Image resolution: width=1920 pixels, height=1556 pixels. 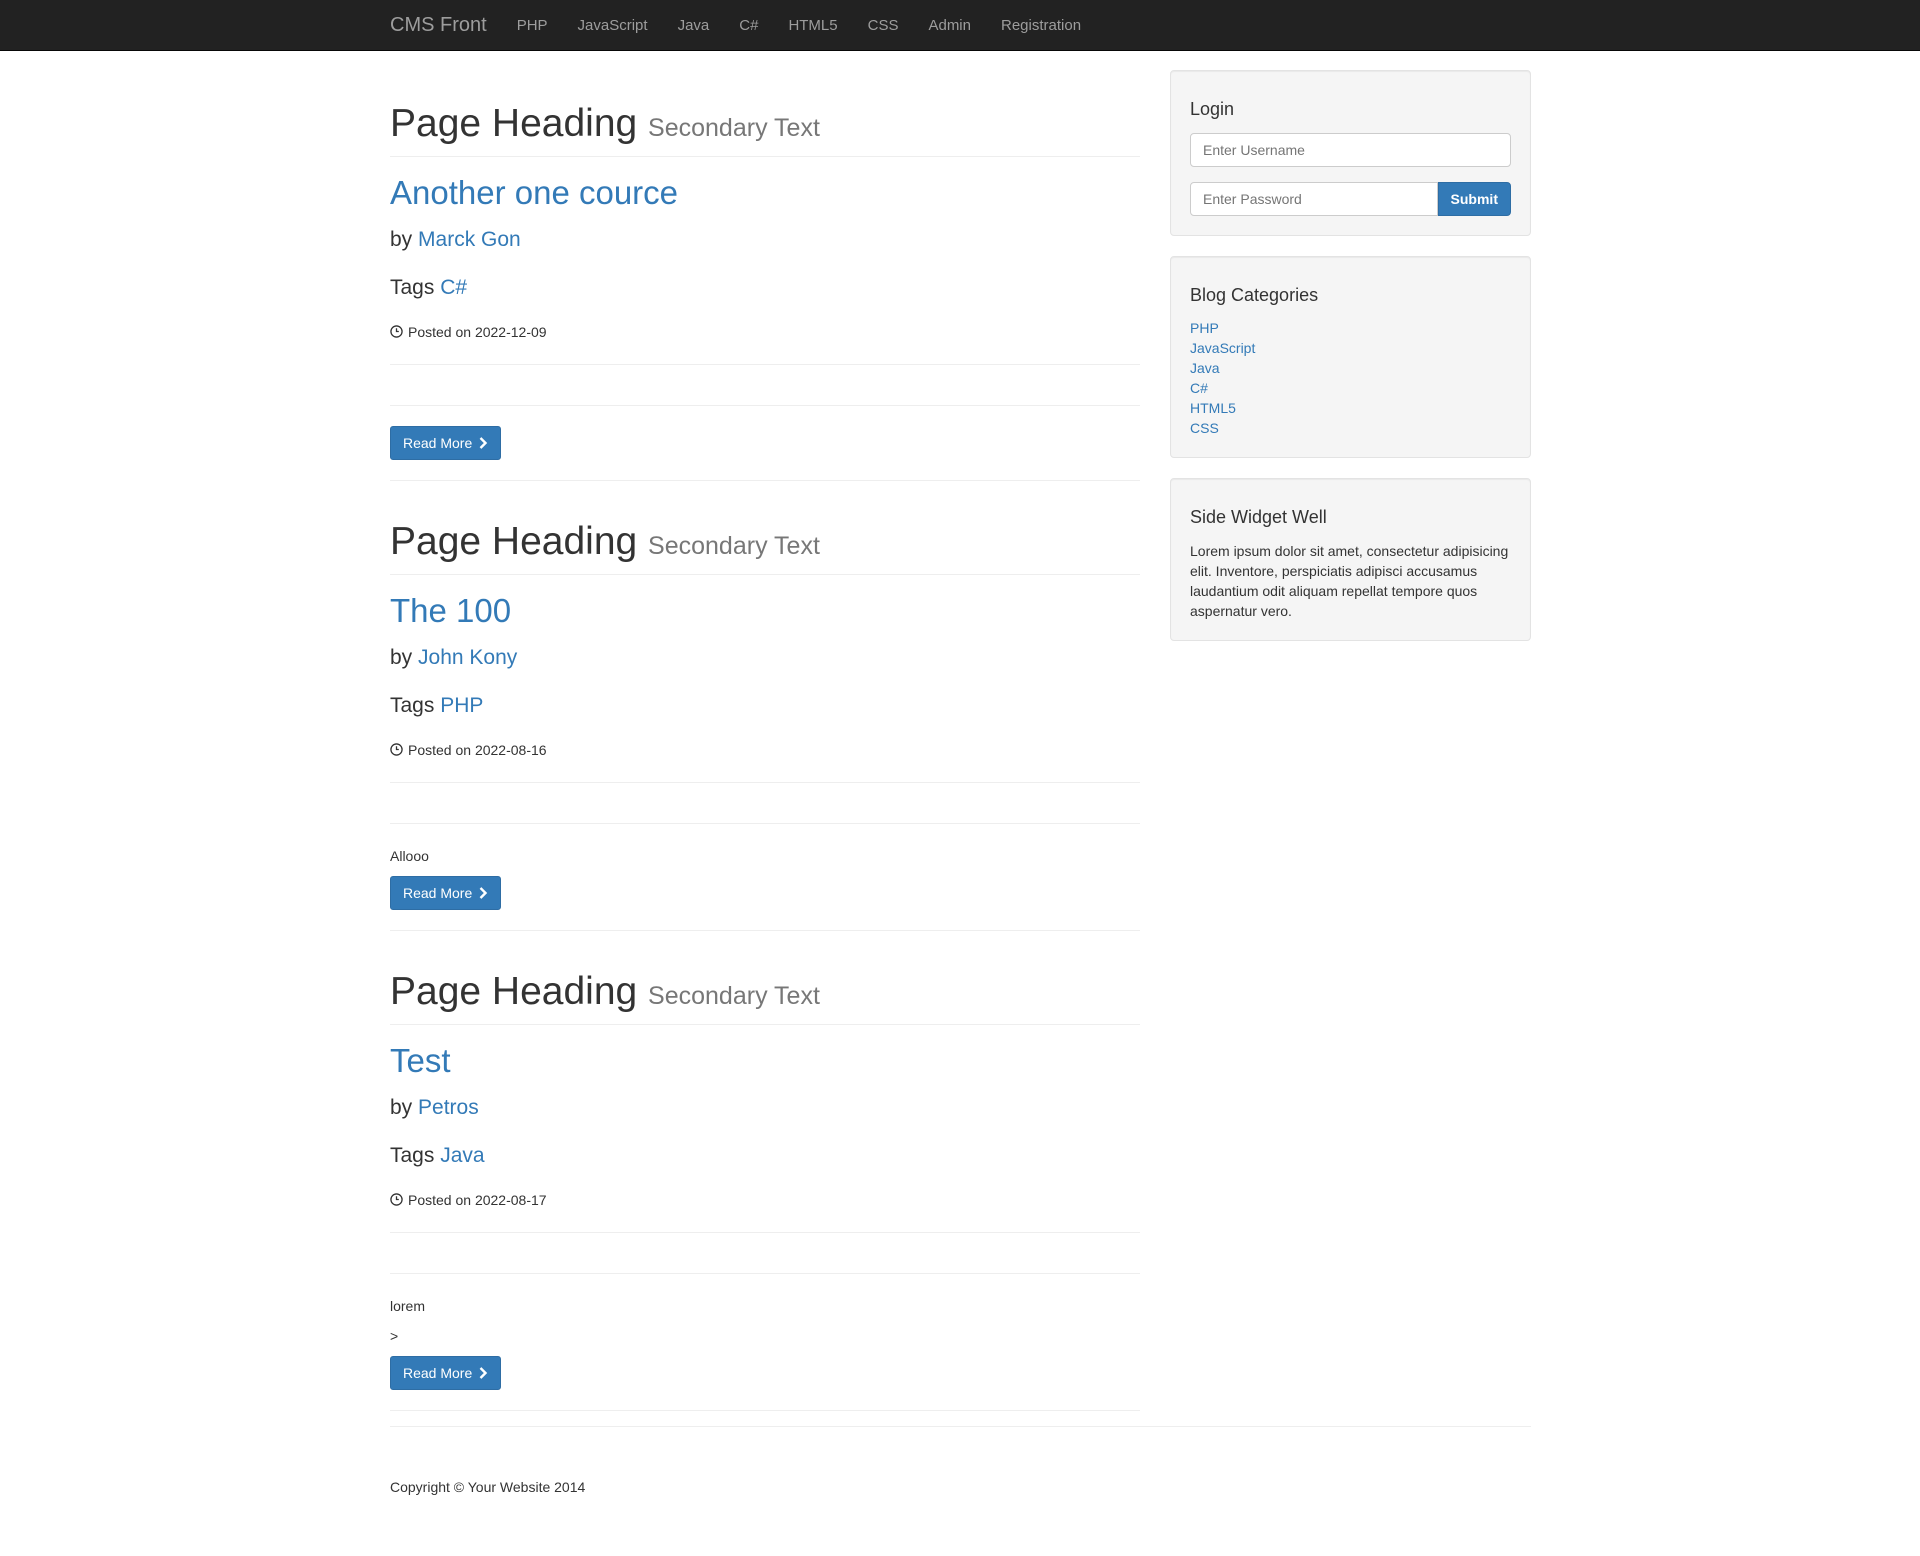 I want to click on post-title-link: The 100, so click(x=765, y=610).